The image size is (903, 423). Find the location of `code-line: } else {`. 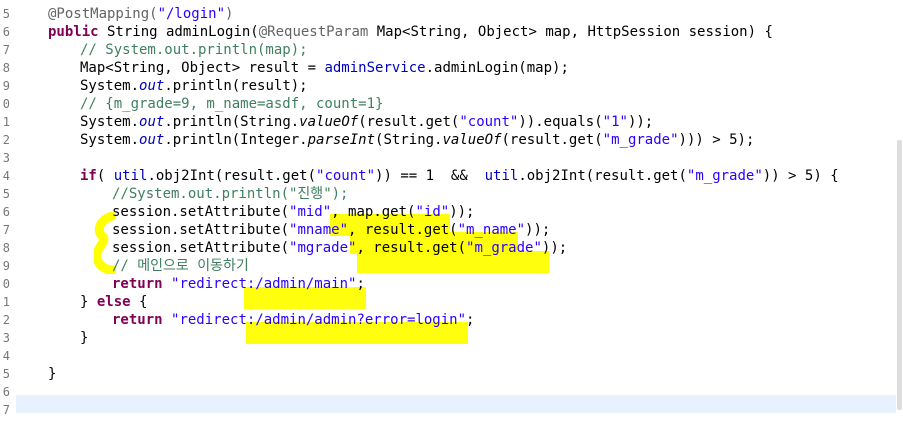

code-line: } else { is located at coordinates (113, 302).